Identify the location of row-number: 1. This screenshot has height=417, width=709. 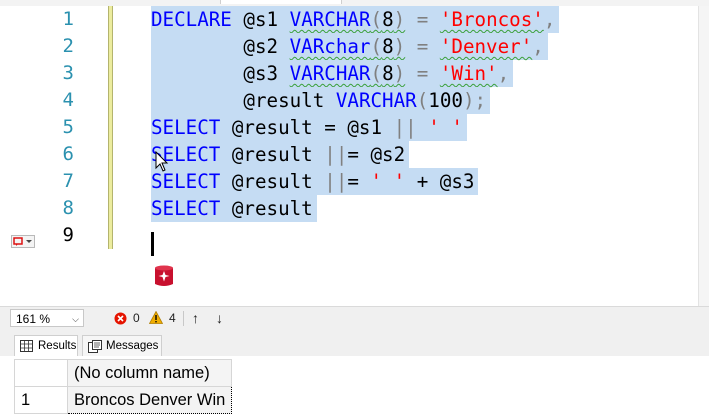
(41, 400).